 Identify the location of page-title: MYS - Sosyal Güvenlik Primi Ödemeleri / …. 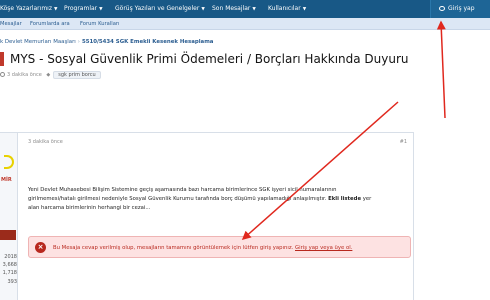
(209, 59).